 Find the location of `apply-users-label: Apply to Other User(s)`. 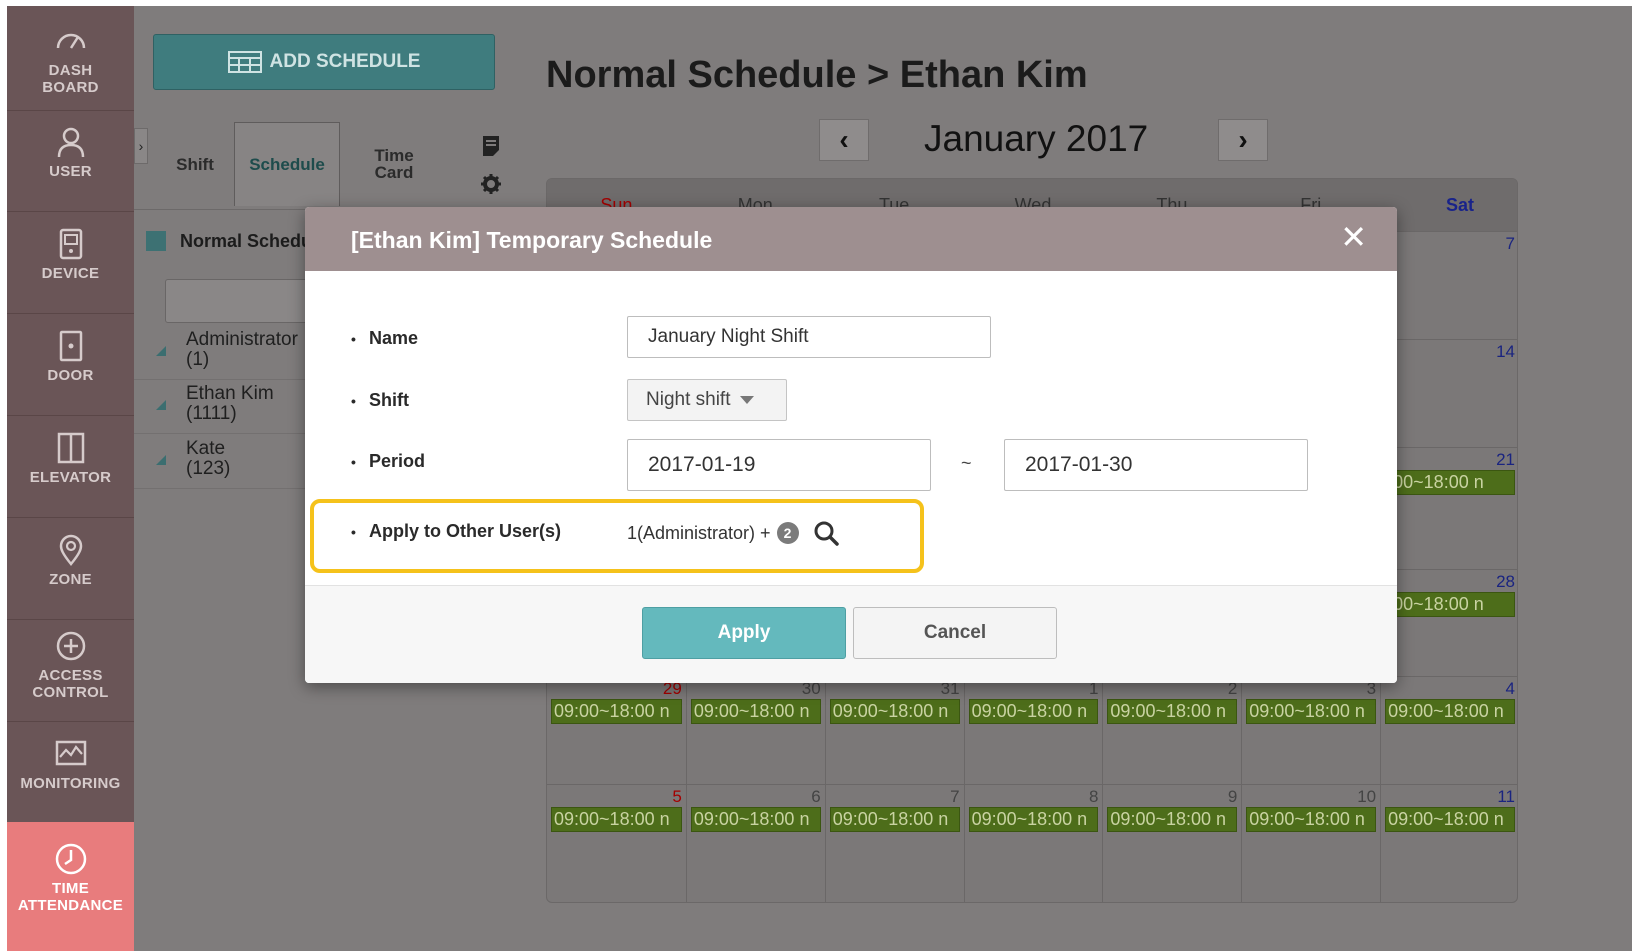

apply-users-label: Apply to Other User(s) is located at coordinates (465, 531).